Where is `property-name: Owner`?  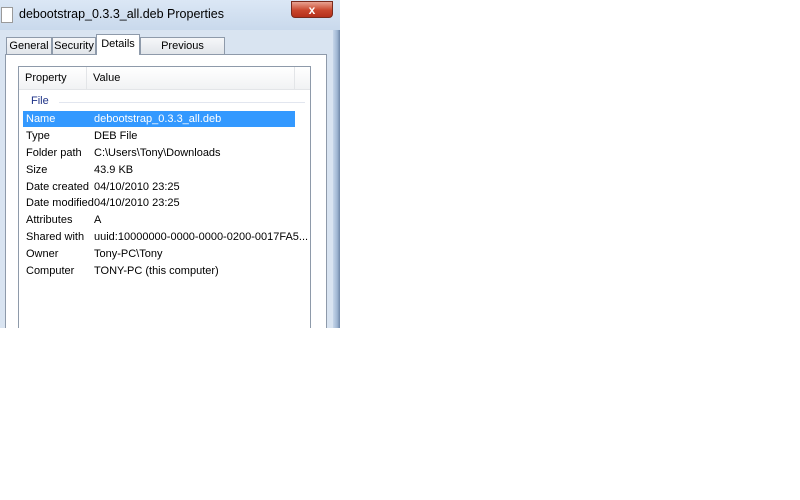
property-name: Owner is located at coordinates (42, 254).